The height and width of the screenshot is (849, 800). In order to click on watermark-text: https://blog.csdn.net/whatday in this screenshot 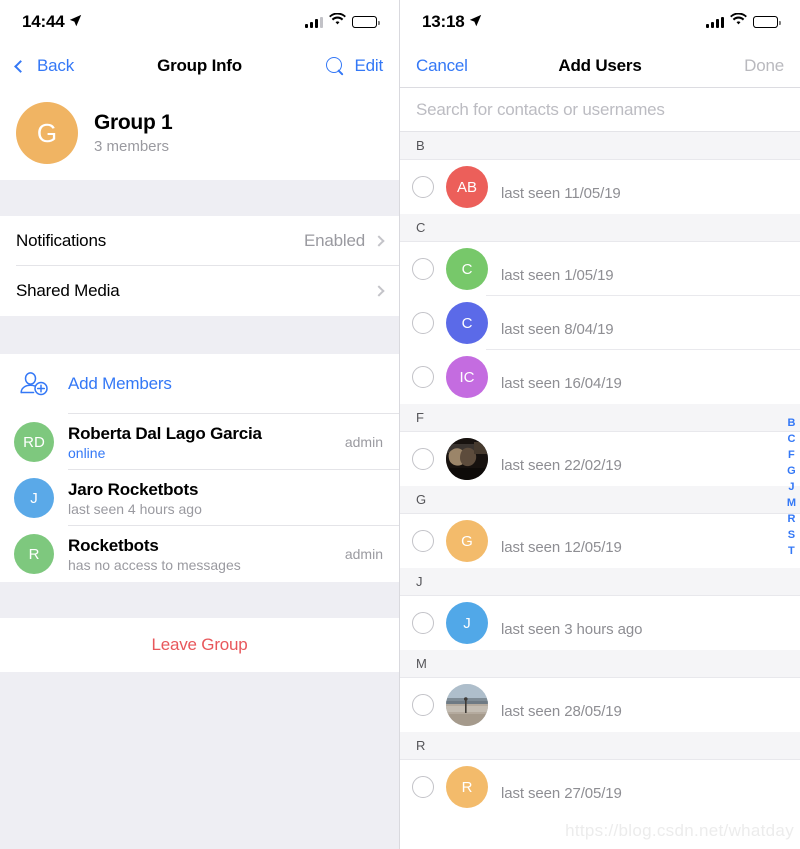, I will do `click(679, 830)`.